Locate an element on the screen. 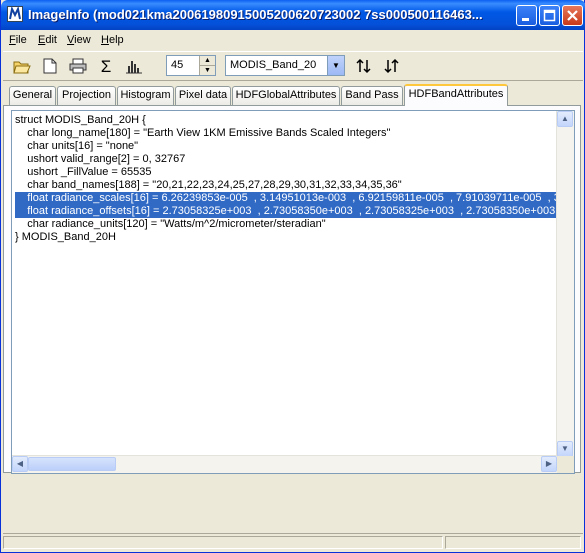 The height and width of the screenshot is (553, 585). band-select-value: MODIS_Band_20 is located at coordinates (273, 65).